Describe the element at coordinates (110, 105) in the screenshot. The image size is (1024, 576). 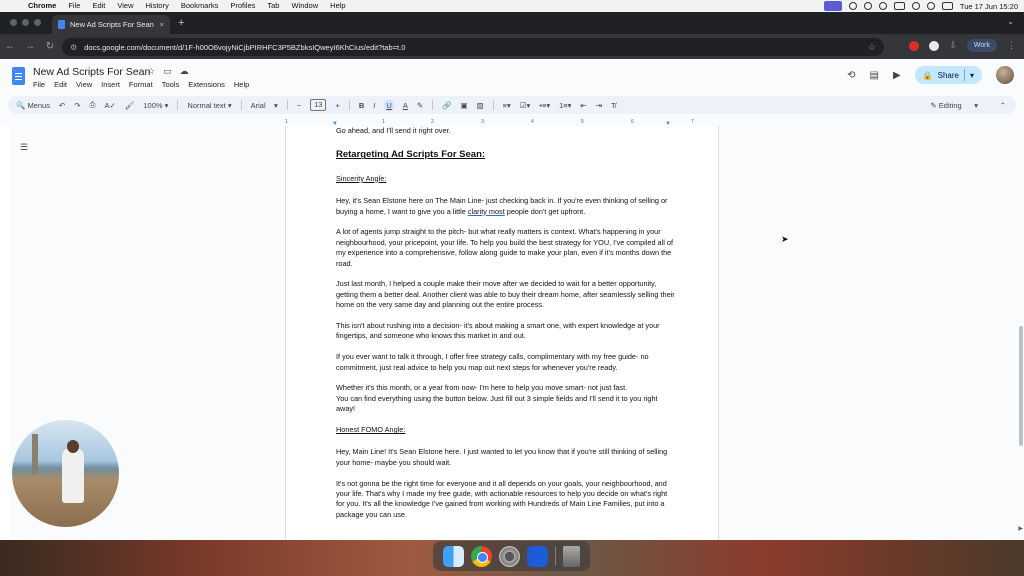
I see `spellcheck-icon: A✓` at that location.